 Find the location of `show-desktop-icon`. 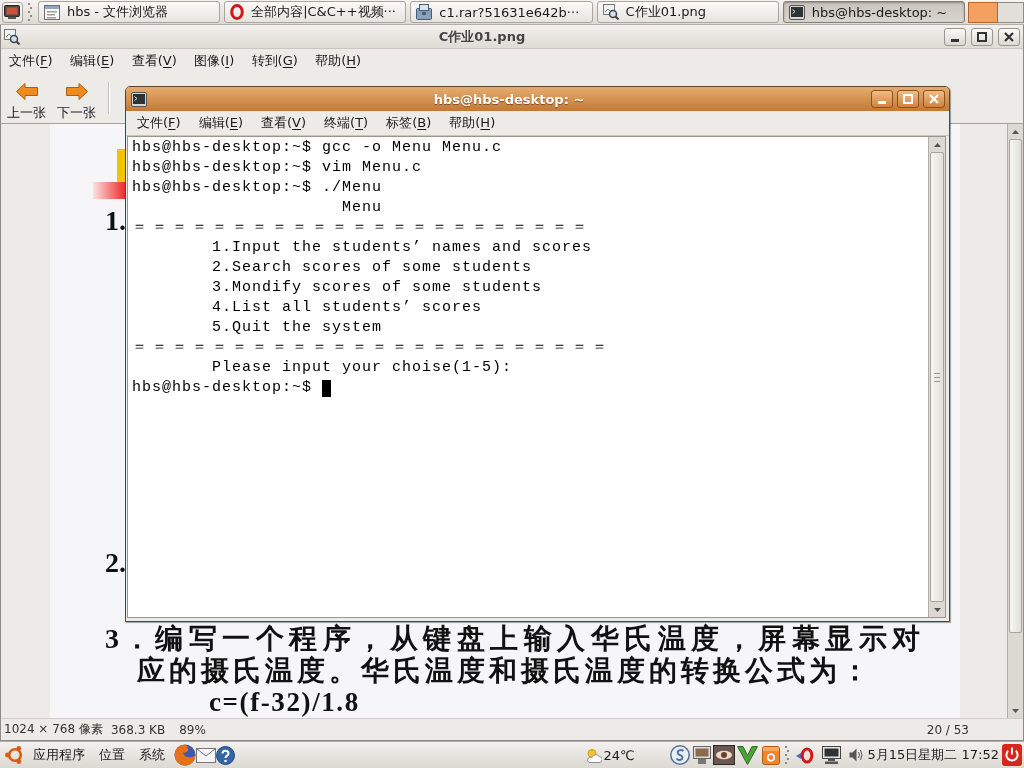

show-desktop-icon is located at coordinates (12, 12).